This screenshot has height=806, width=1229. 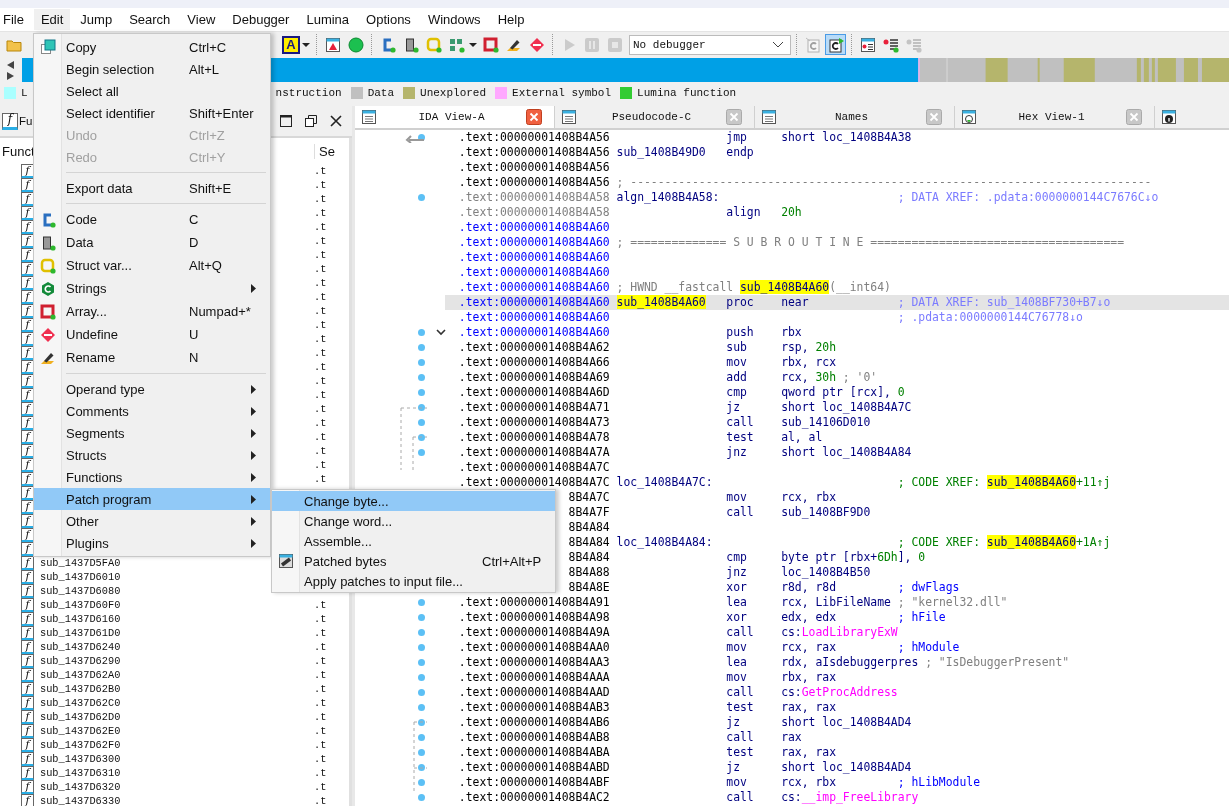 I want to click on address-text: 8B4A88, so click(x=589, y=572).